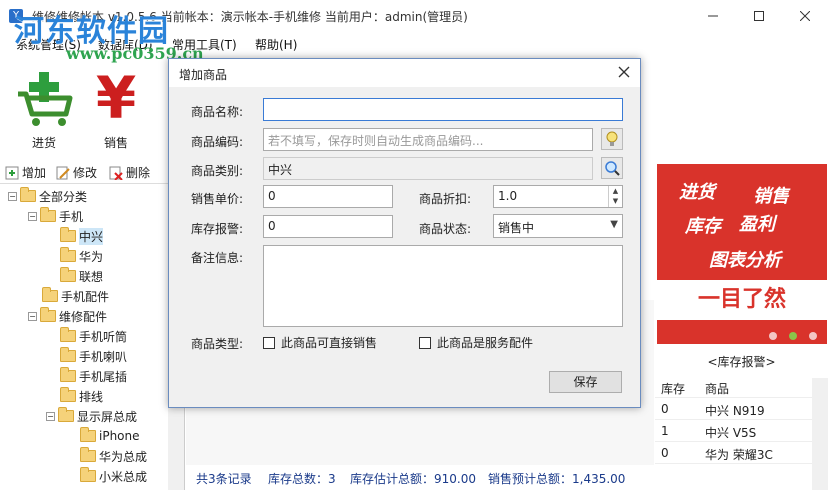 This screenshot has height=490, width=828. What do you see at coordinates (81, 276) in the screenshot?
I see `tree-node-lenovo: 联想` at bounding box center [81, 276].